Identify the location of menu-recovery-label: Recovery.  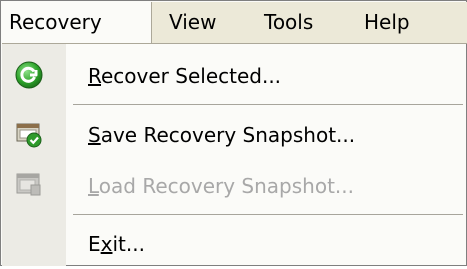
(55, 22).